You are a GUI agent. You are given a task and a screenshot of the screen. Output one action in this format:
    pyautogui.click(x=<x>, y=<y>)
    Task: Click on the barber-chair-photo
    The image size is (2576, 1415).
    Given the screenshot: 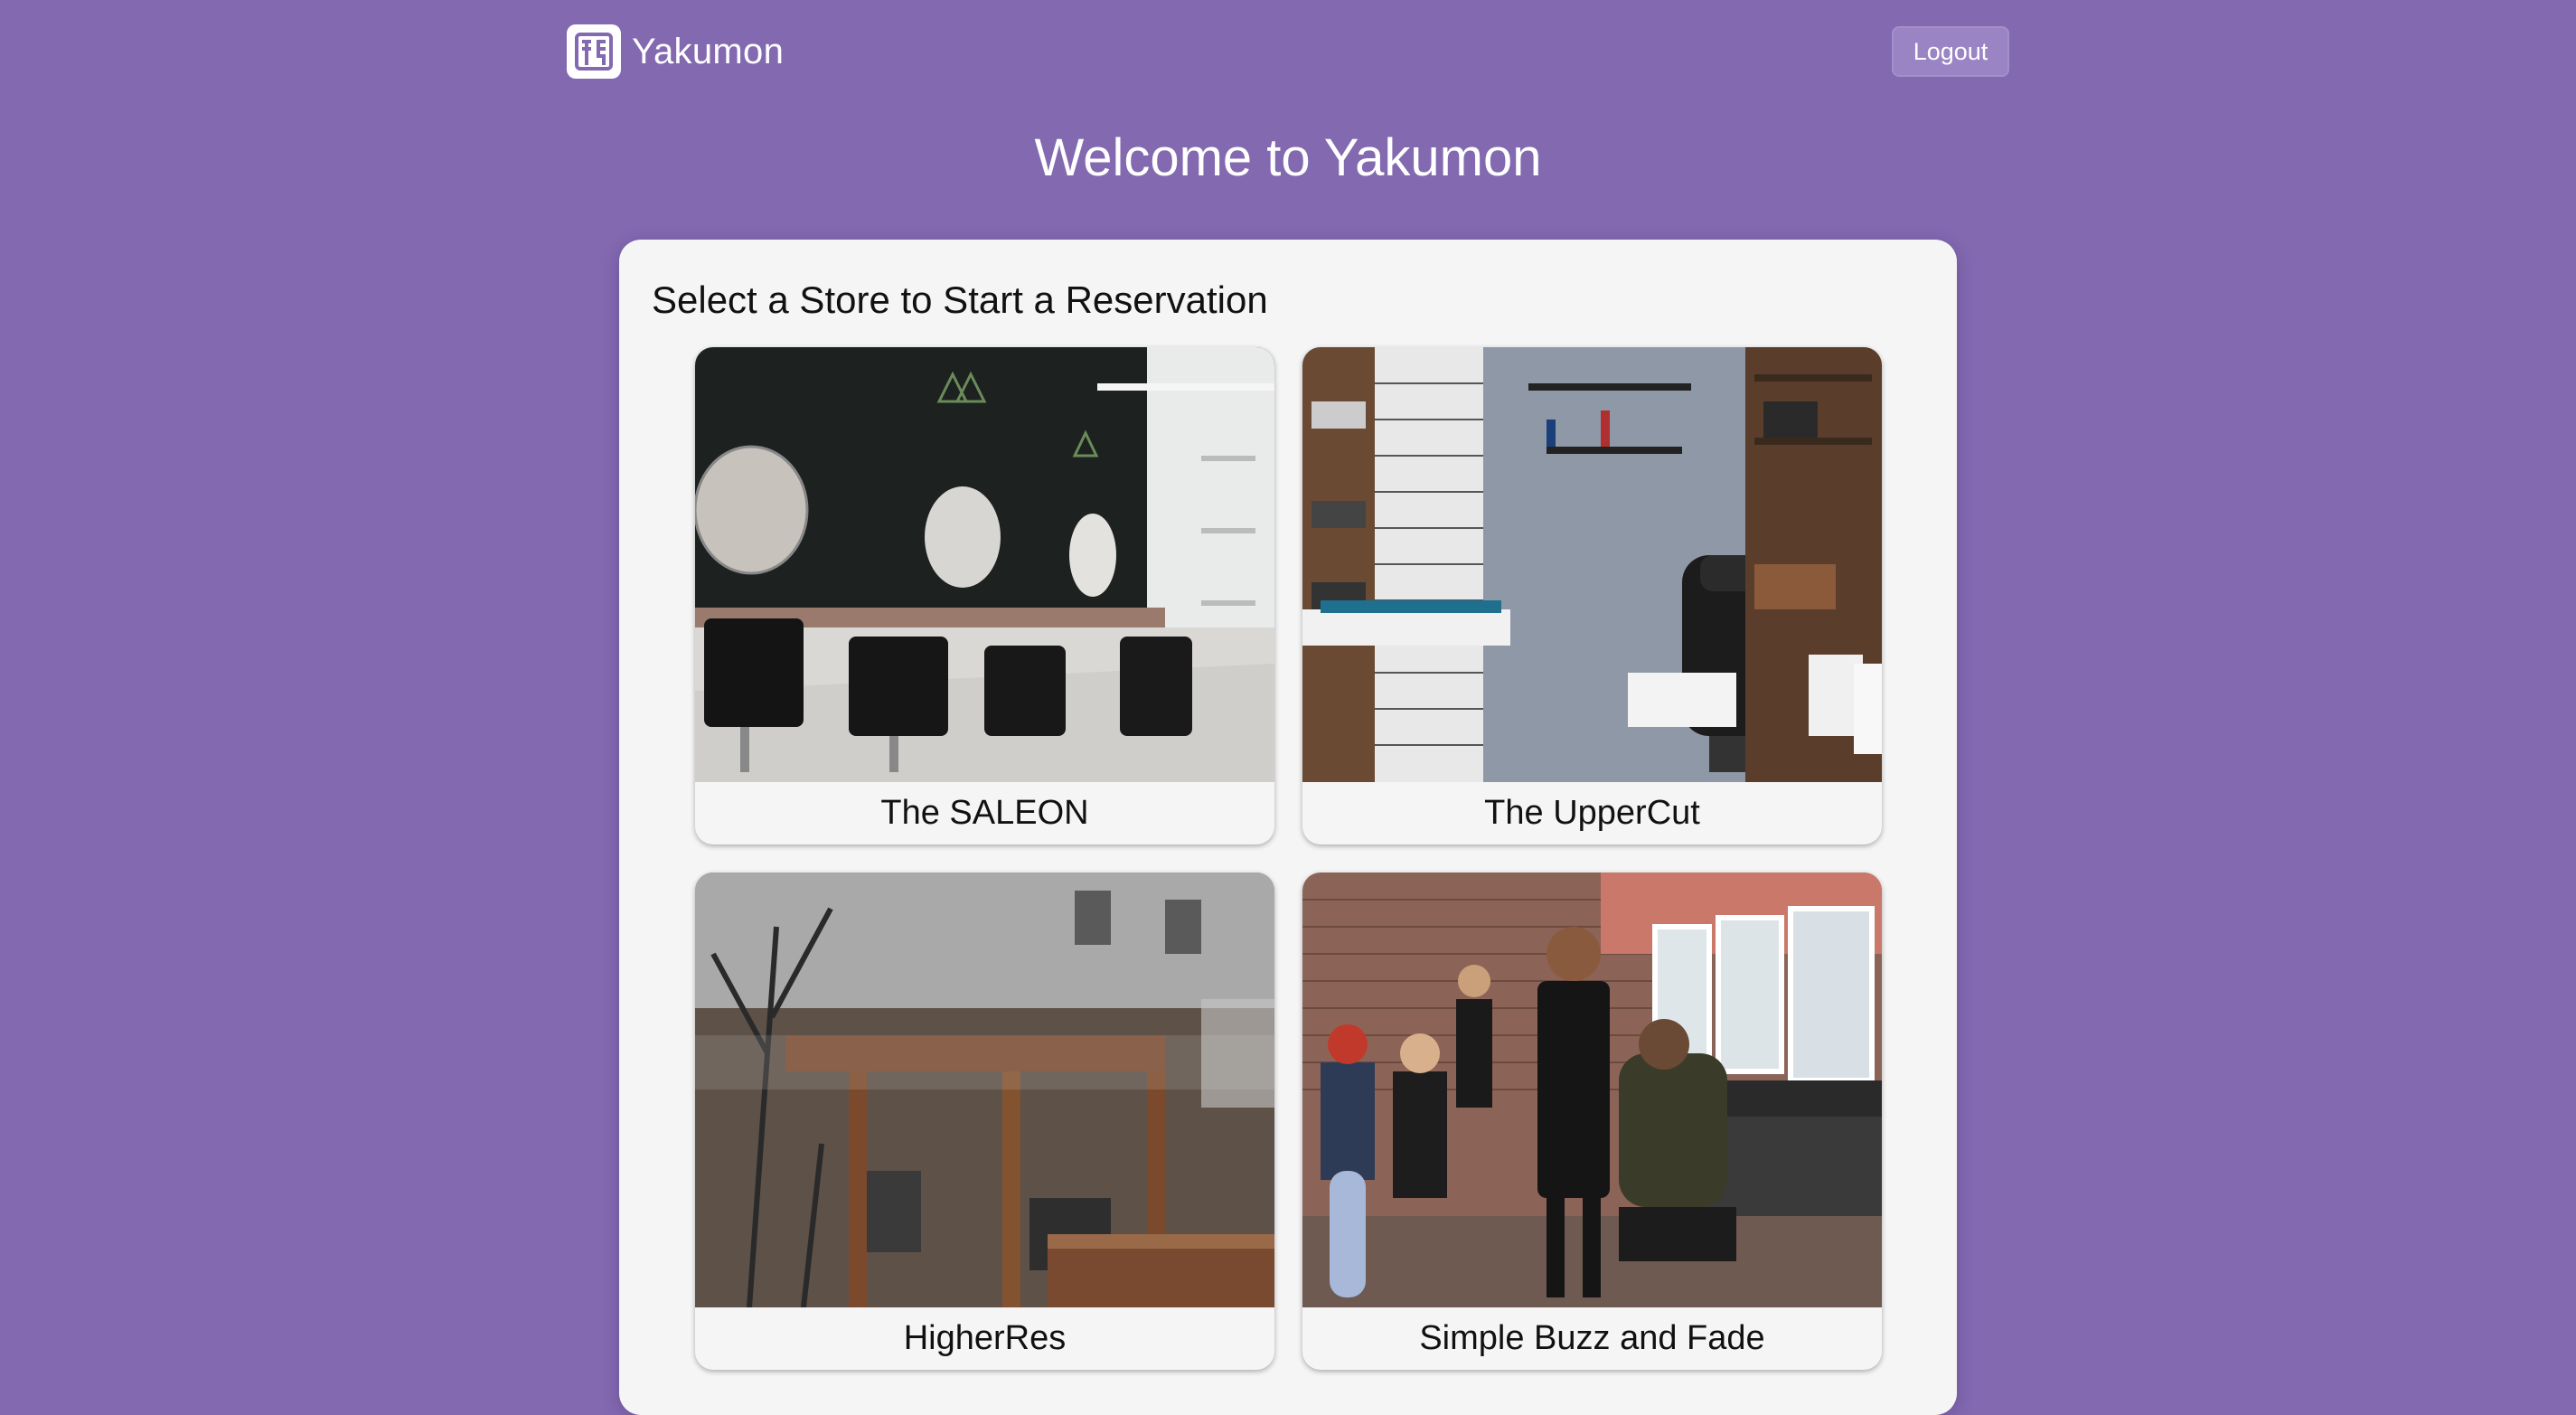 What is the action you would take?
    pyautogui.click(x=1592, y=564)
    